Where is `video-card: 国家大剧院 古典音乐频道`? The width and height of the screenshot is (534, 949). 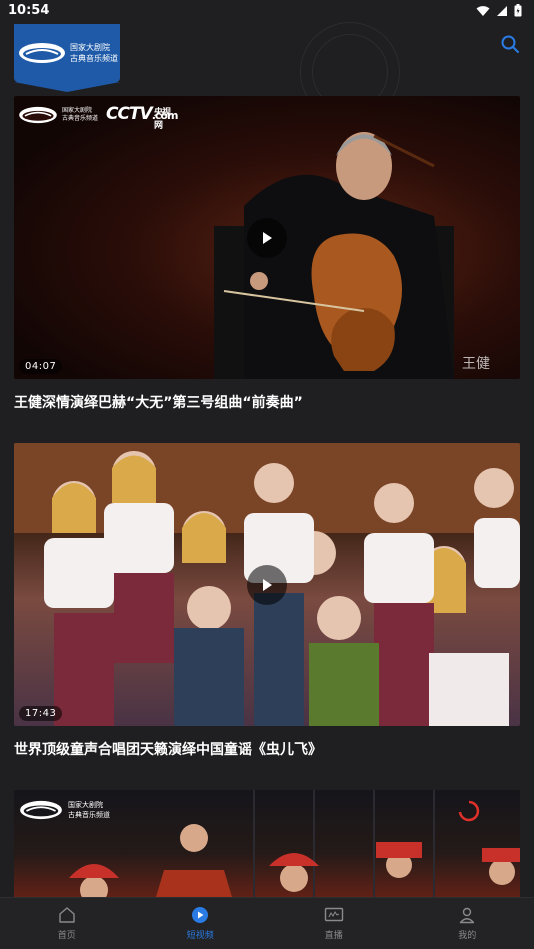
video-card: 国家大剧院 古典音乐频道 is located at coordinates (267, 847).